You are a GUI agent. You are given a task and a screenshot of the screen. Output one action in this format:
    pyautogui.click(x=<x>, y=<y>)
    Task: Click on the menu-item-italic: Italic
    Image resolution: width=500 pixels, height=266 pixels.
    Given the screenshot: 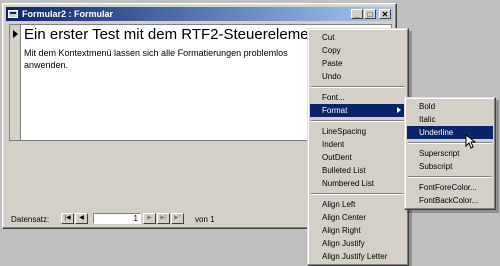 What is the action you would take?
    pyautogui.click(x=450, y=119)
    